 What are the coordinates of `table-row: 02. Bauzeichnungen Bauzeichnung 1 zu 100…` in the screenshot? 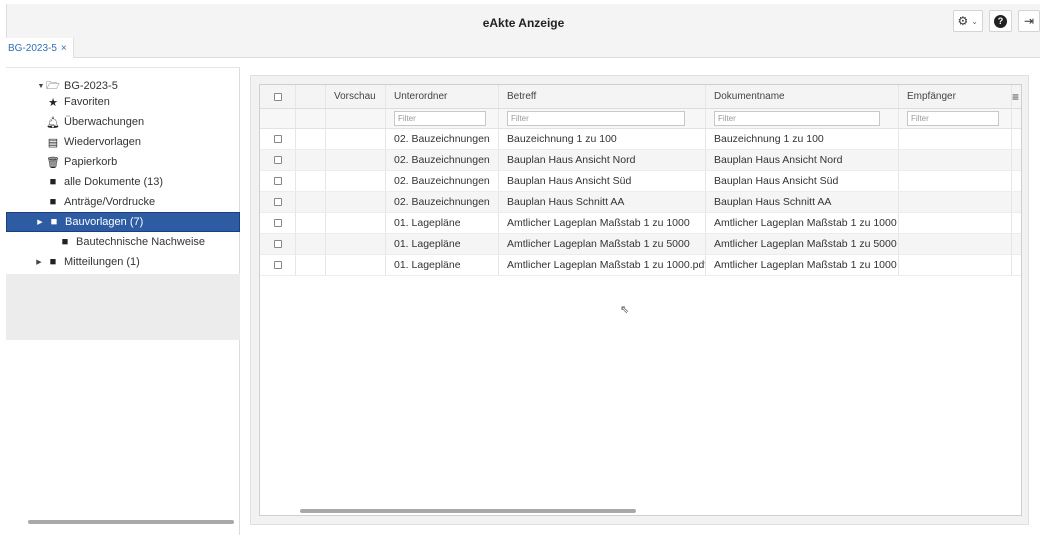 It's located at (640, 139).